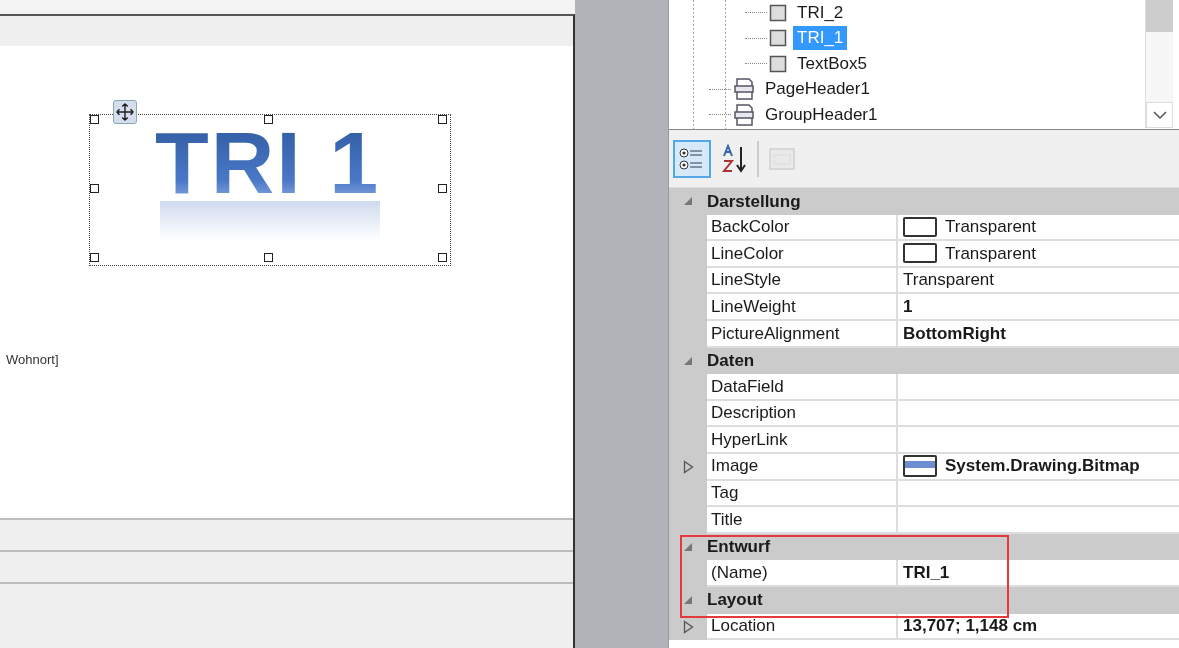 The height and width of the screenshot is (648, 1179). What do you see at coordinates (270, 190) in the screenshot?
I see `image-control: TRI 1` at bounding box center [270, 190].